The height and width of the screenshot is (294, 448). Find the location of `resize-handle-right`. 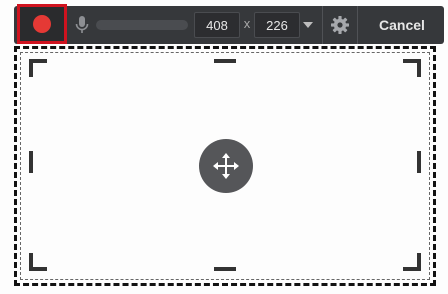

resize-handle-right is located at coordinates (419, 162).